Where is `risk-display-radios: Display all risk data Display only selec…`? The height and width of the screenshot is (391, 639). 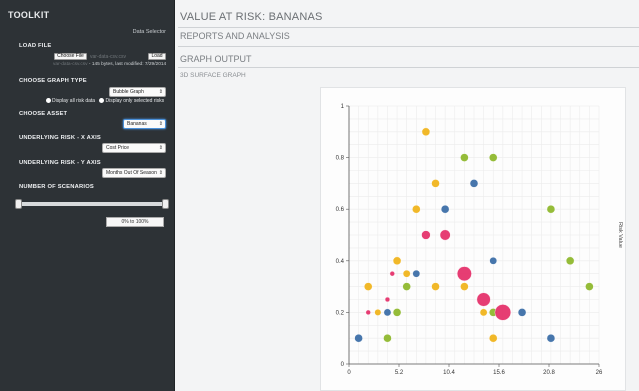 risk-display-radios: Display all risk data Display only selec… is located at coordinates (105, 101).